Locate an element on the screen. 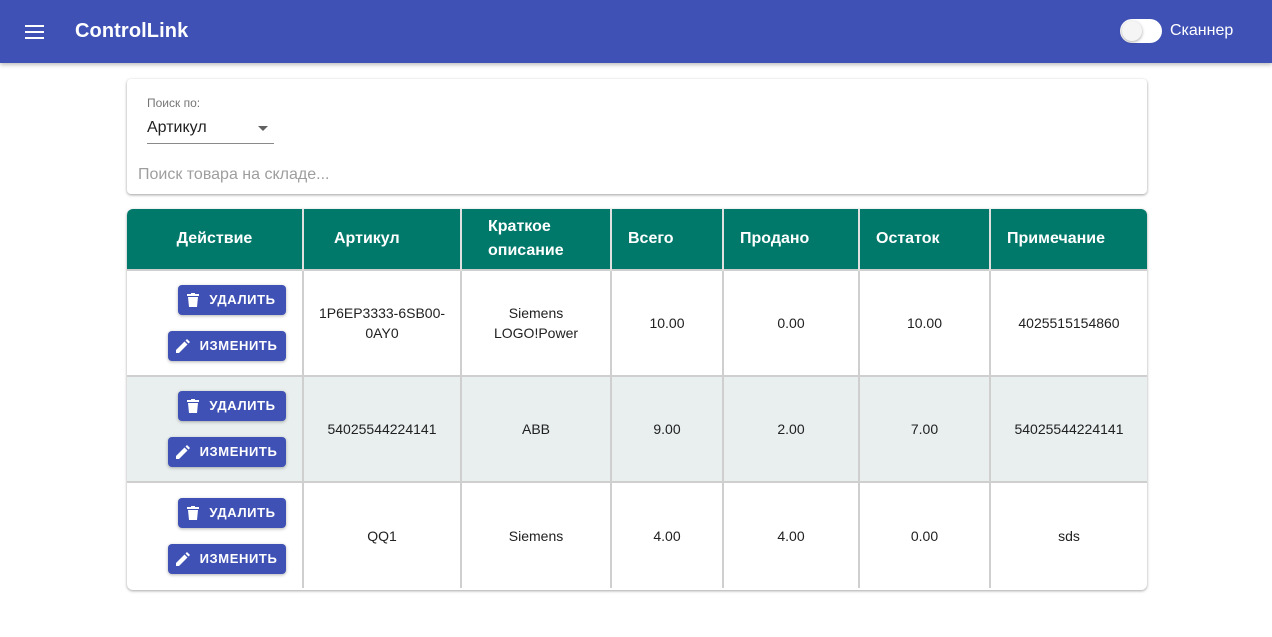 The image size is (1272, 637). article-cell: QQ1 is located at coordinates (382, 534).